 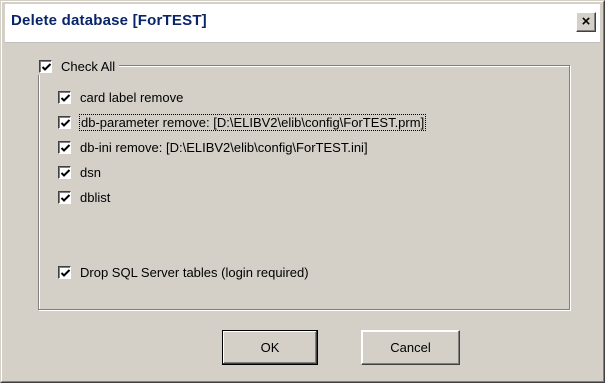 What do you see at coordinates (194, 272) in the screenshot?
I see `option-label: Drop SQL Server tables (login required)` at bounding box center [194, 272].